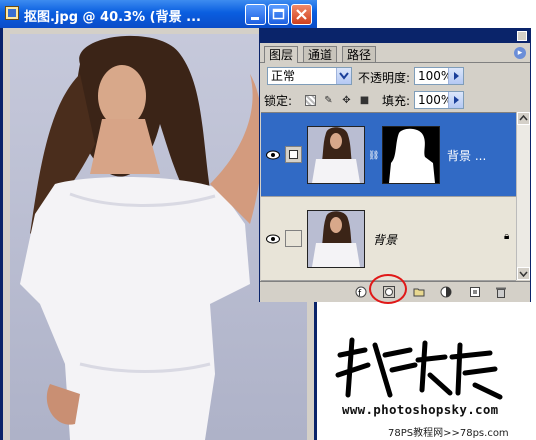 The height and width of the screenshot is (440, 536). I want to click on close-button, so click(301, 14).